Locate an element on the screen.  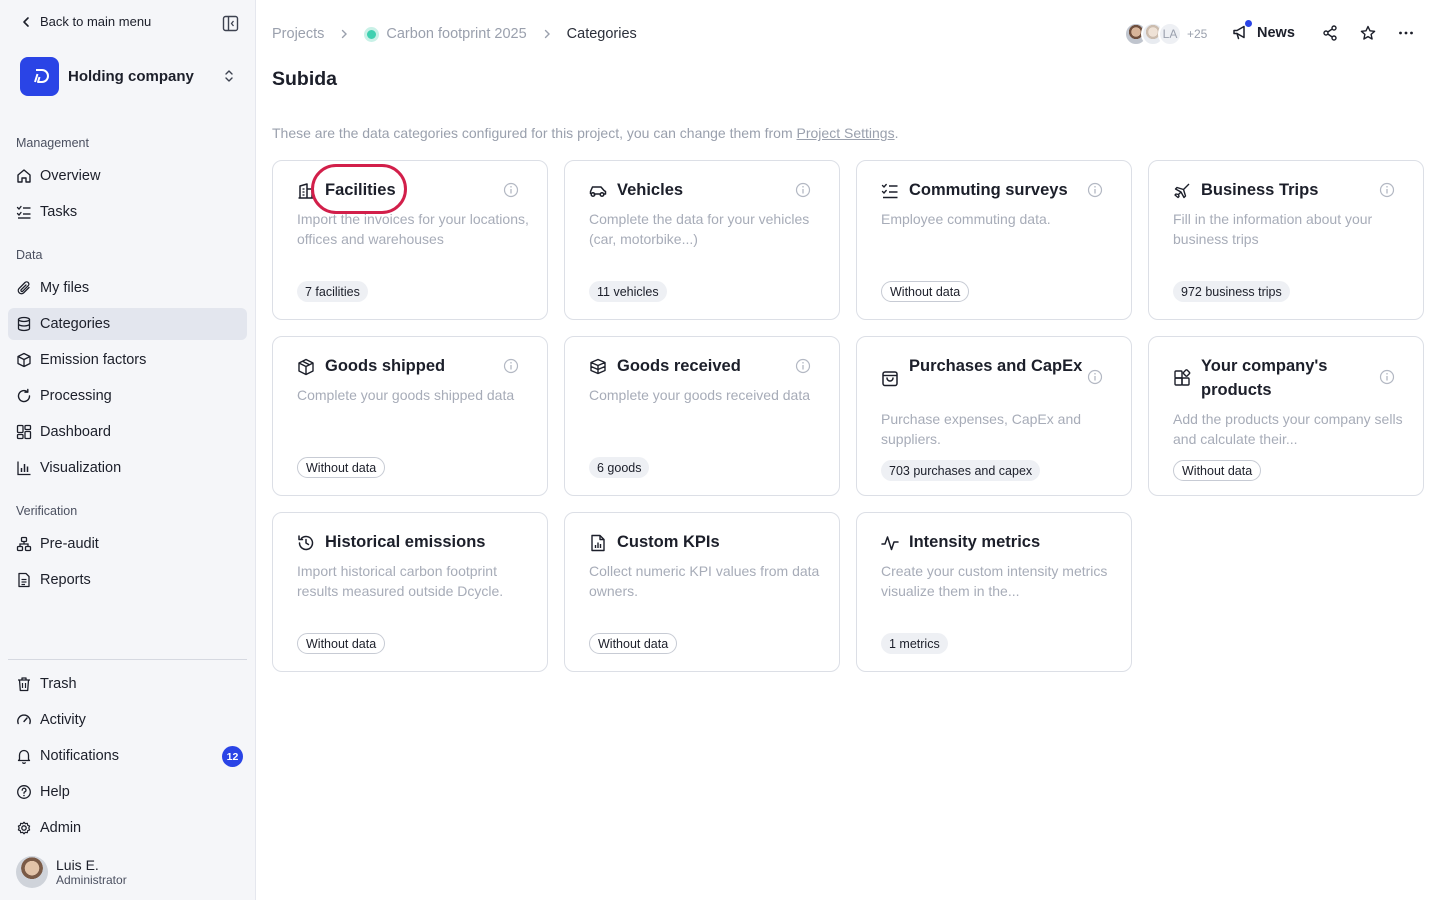
sidebar-item-label: Trash is located at coordinates (58, 684).